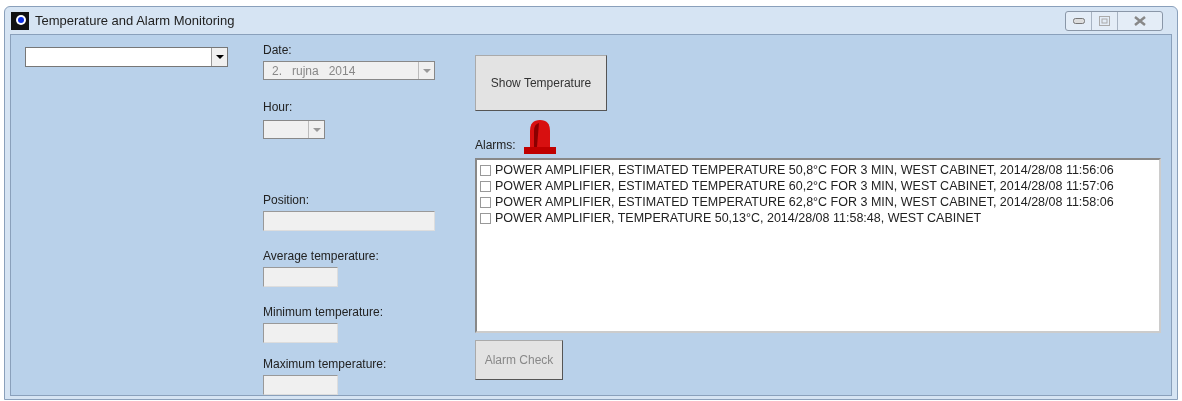 The height and width of the screenshot is (401, 1182). I want to click on maximize-icon, so click(1104, 20).